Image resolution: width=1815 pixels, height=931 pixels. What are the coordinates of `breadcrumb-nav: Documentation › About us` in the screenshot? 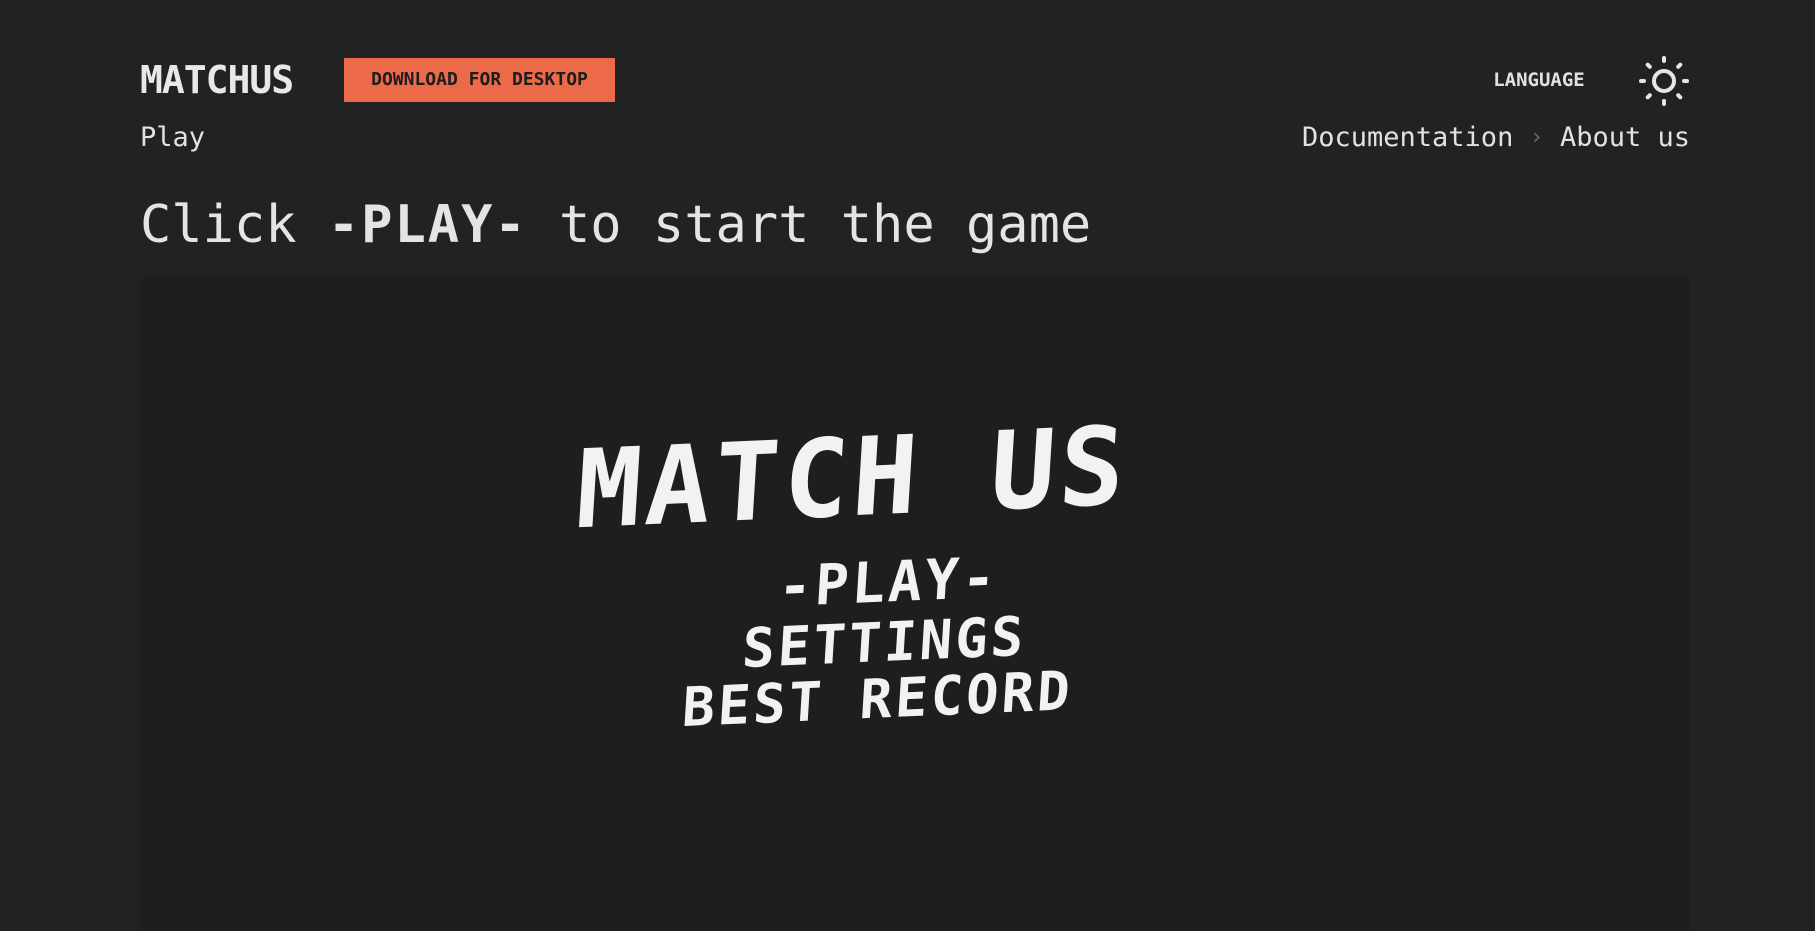 It's located at (1496, 138).